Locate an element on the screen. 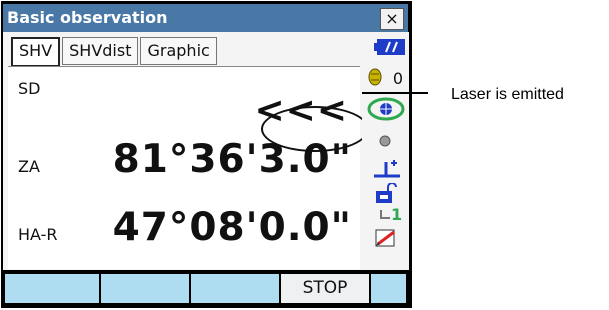 The height and width of the screenshot is (310, 609). tab-shv: SHV is located at coordinates (36, 52).